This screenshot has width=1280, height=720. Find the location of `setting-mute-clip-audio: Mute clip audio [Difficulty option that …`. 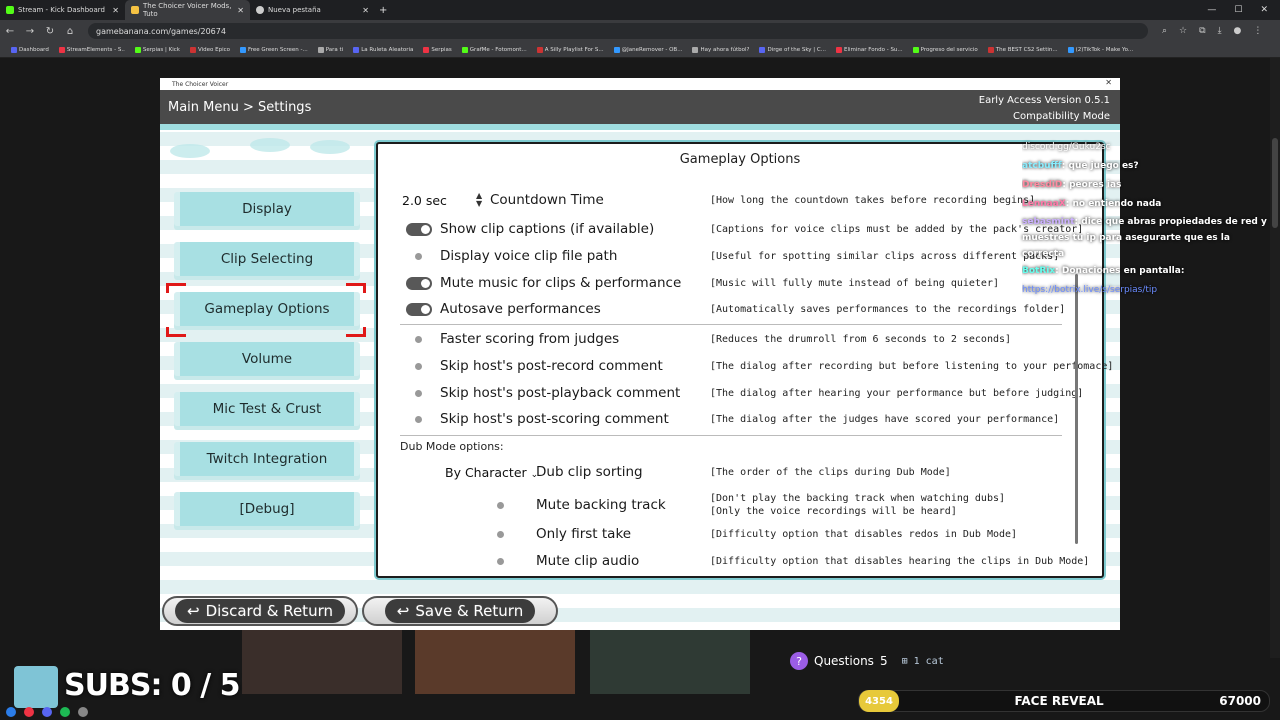

setting-mute-clip-audio: Mute clip audio [Difficulty option that … is located at coordinates (744, 561).